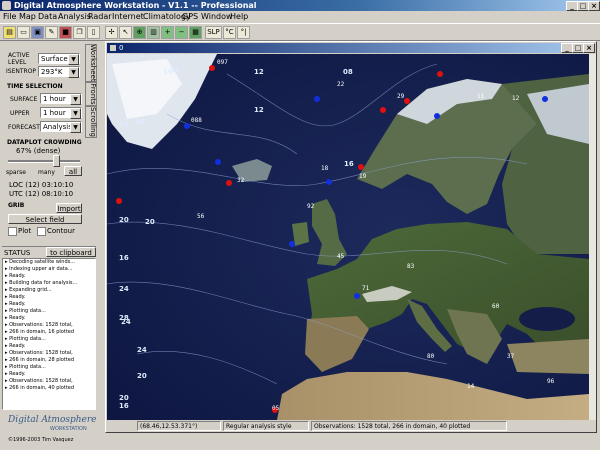  What do you see at coordinates (57, 127) in the screenshot?
I see `forecast-value: Analysis` at bounding box center [57, 127].